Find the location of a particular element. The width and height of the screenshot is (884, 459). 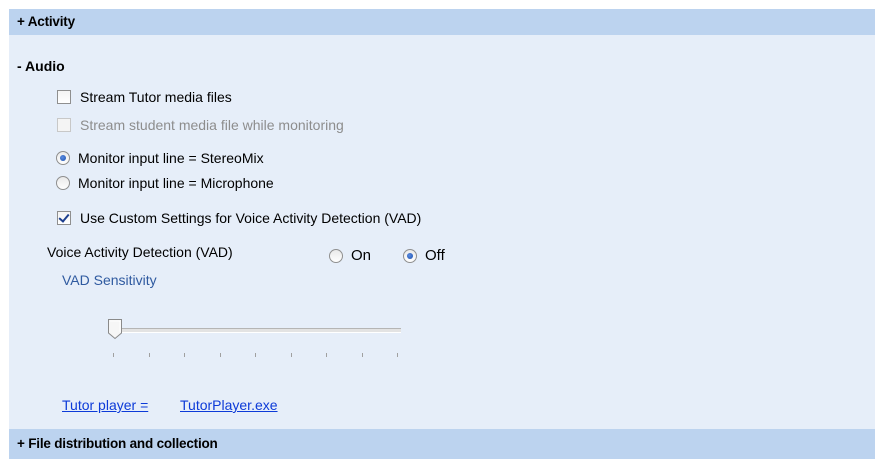

monitor-microphone-label: Monitor input line = Microphone is located at coordinates (176, 183).